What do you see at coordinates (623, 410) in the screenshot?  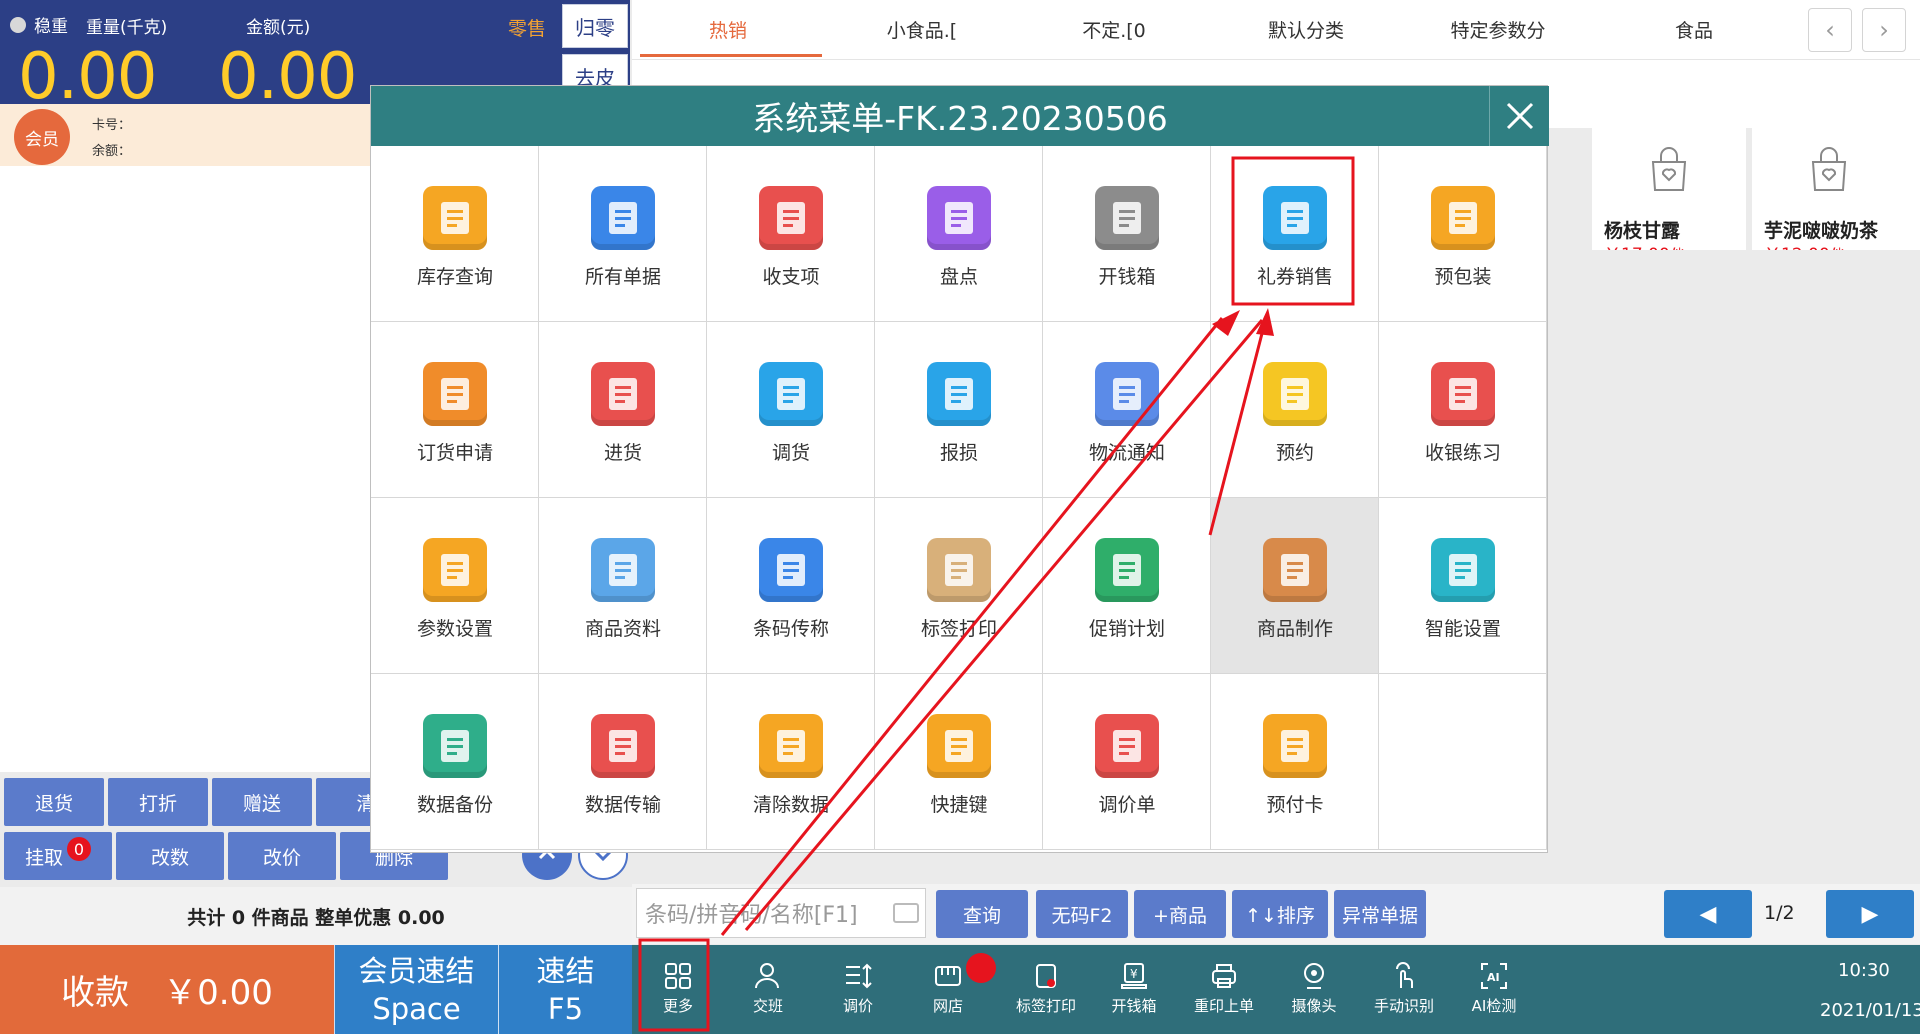 I see `menu-item-purchase: 进货` at bounding box center [623, 410].